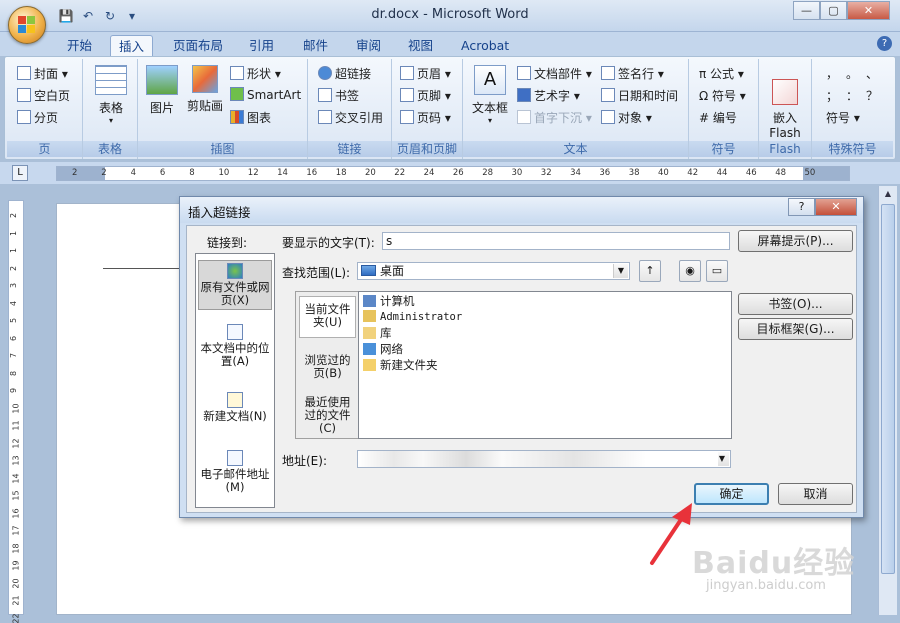  What do you see at coordinates (806, 10) in the screenshot?
I see `minimize-button: —` at bounding box center [806, 10].